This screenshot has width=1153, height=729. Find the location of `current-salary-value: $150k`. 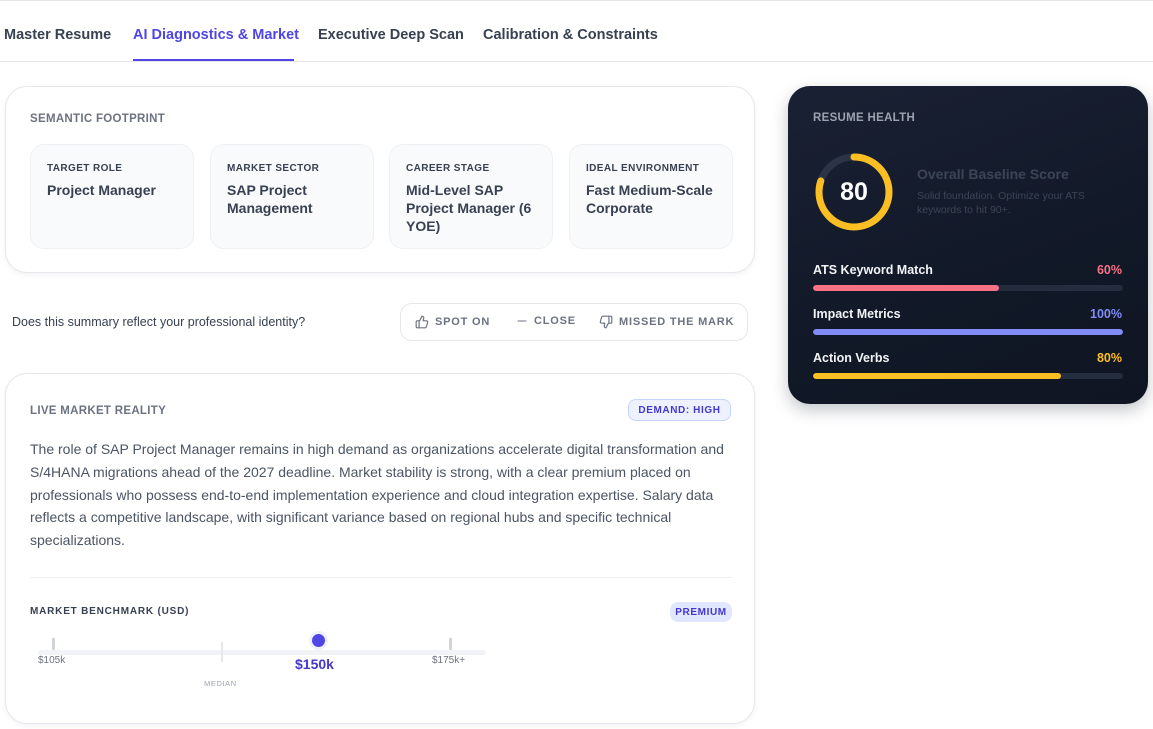

current-salary-value: $150k is located at coordinates (314, 664).